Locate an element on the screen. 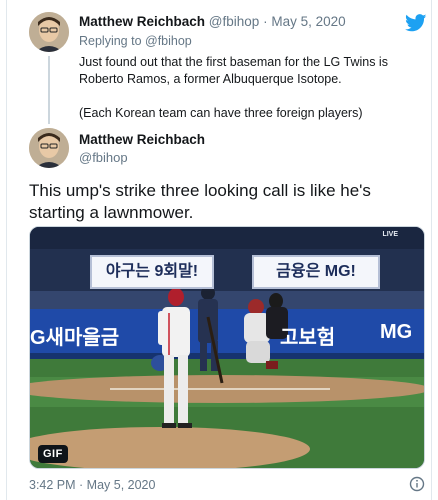 The image size is (438, 500). stadium-sign: 금융은 MG! is located at coordinates (316, 272).